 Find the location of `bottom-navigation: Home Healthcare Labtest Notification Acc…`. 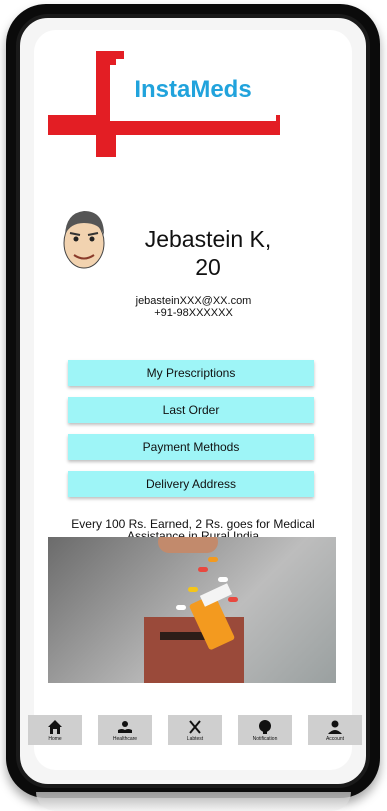

bottom-navigation: Home Healthcare Labtest Notification Acc… is located at coordinates (195, 730).